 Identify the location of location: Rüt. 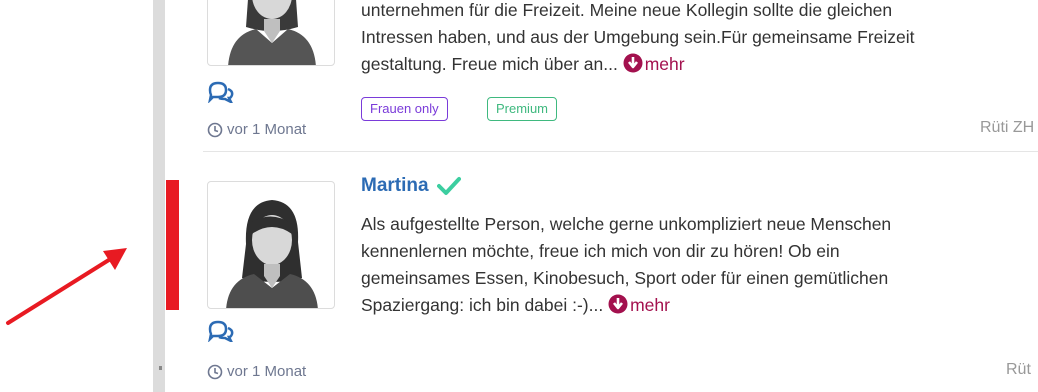
(1018, 369).